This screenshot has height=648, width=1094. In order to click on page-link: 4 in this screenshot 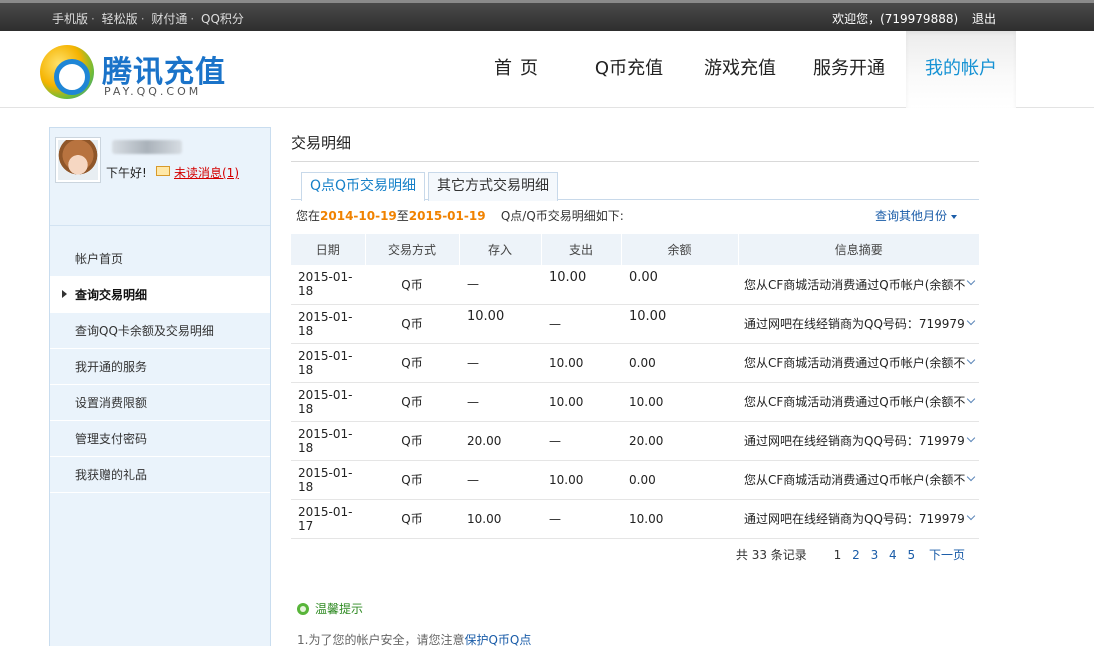, I will do `click(893, 555)`.